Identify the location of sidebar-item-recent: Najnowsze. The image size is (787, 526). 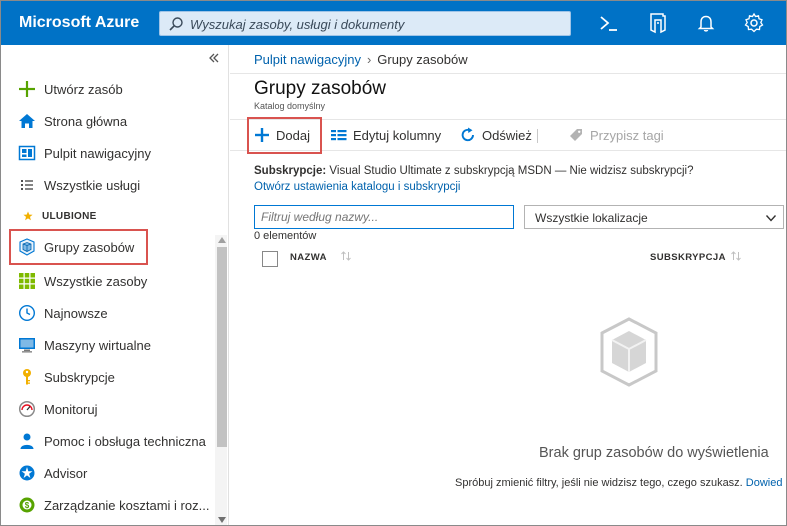
(108, 313).